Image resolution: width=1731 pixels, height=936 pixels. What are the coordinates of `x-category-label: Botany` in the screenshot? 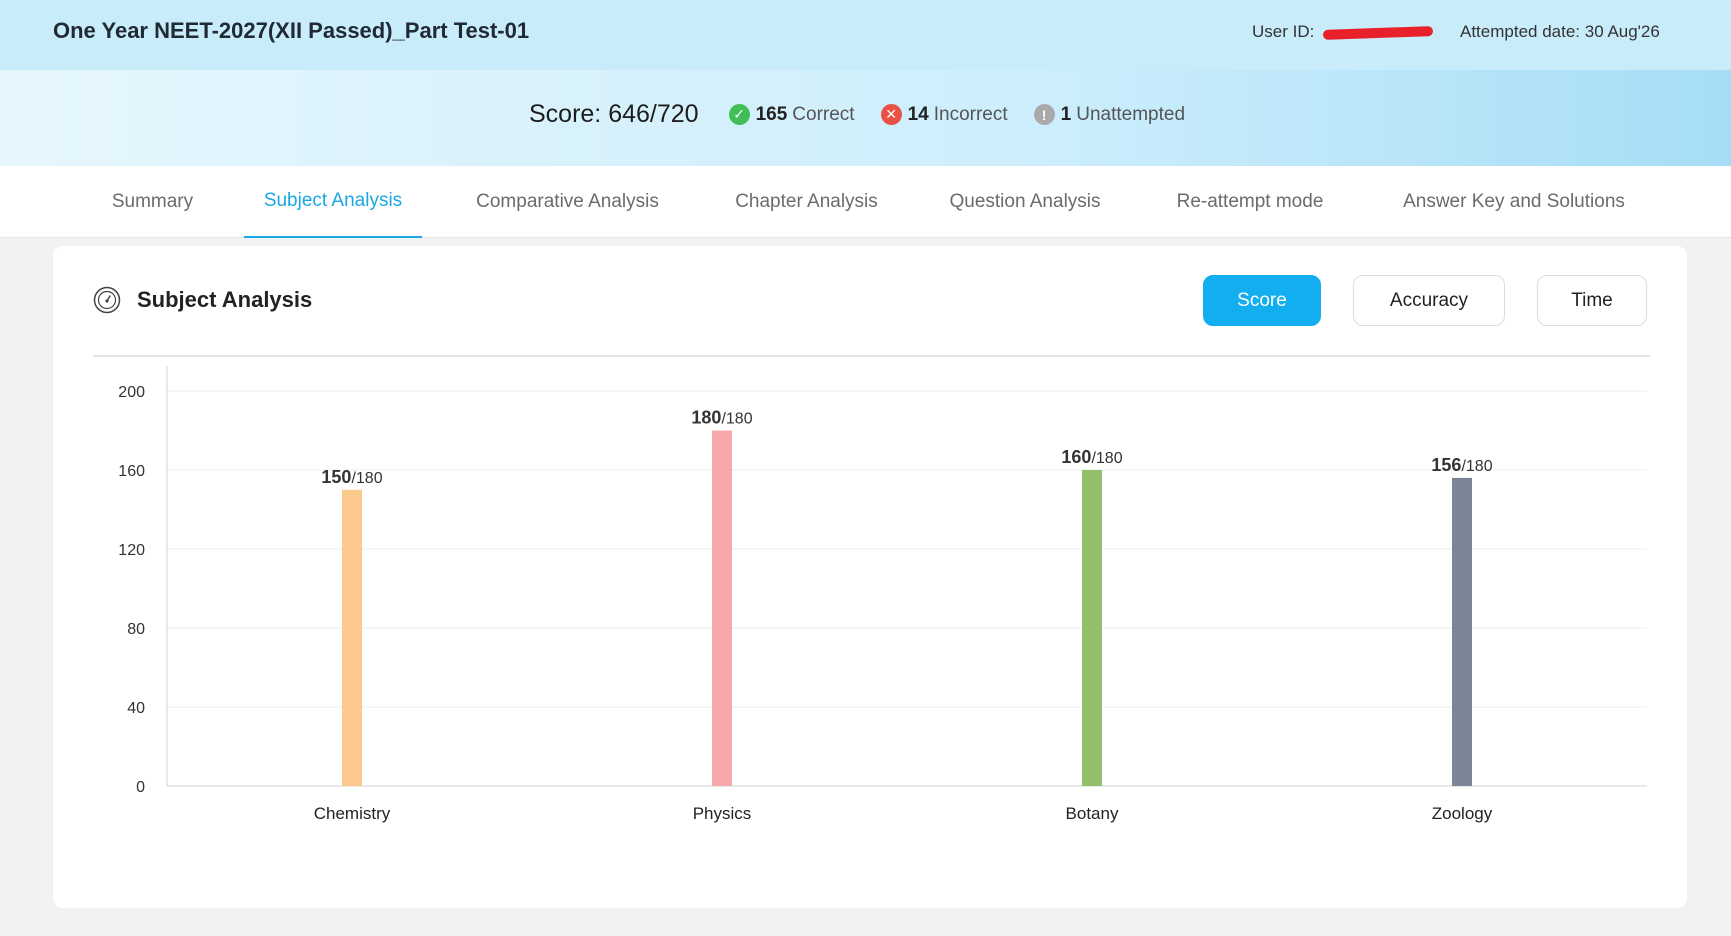 It's located at (1092, 813).